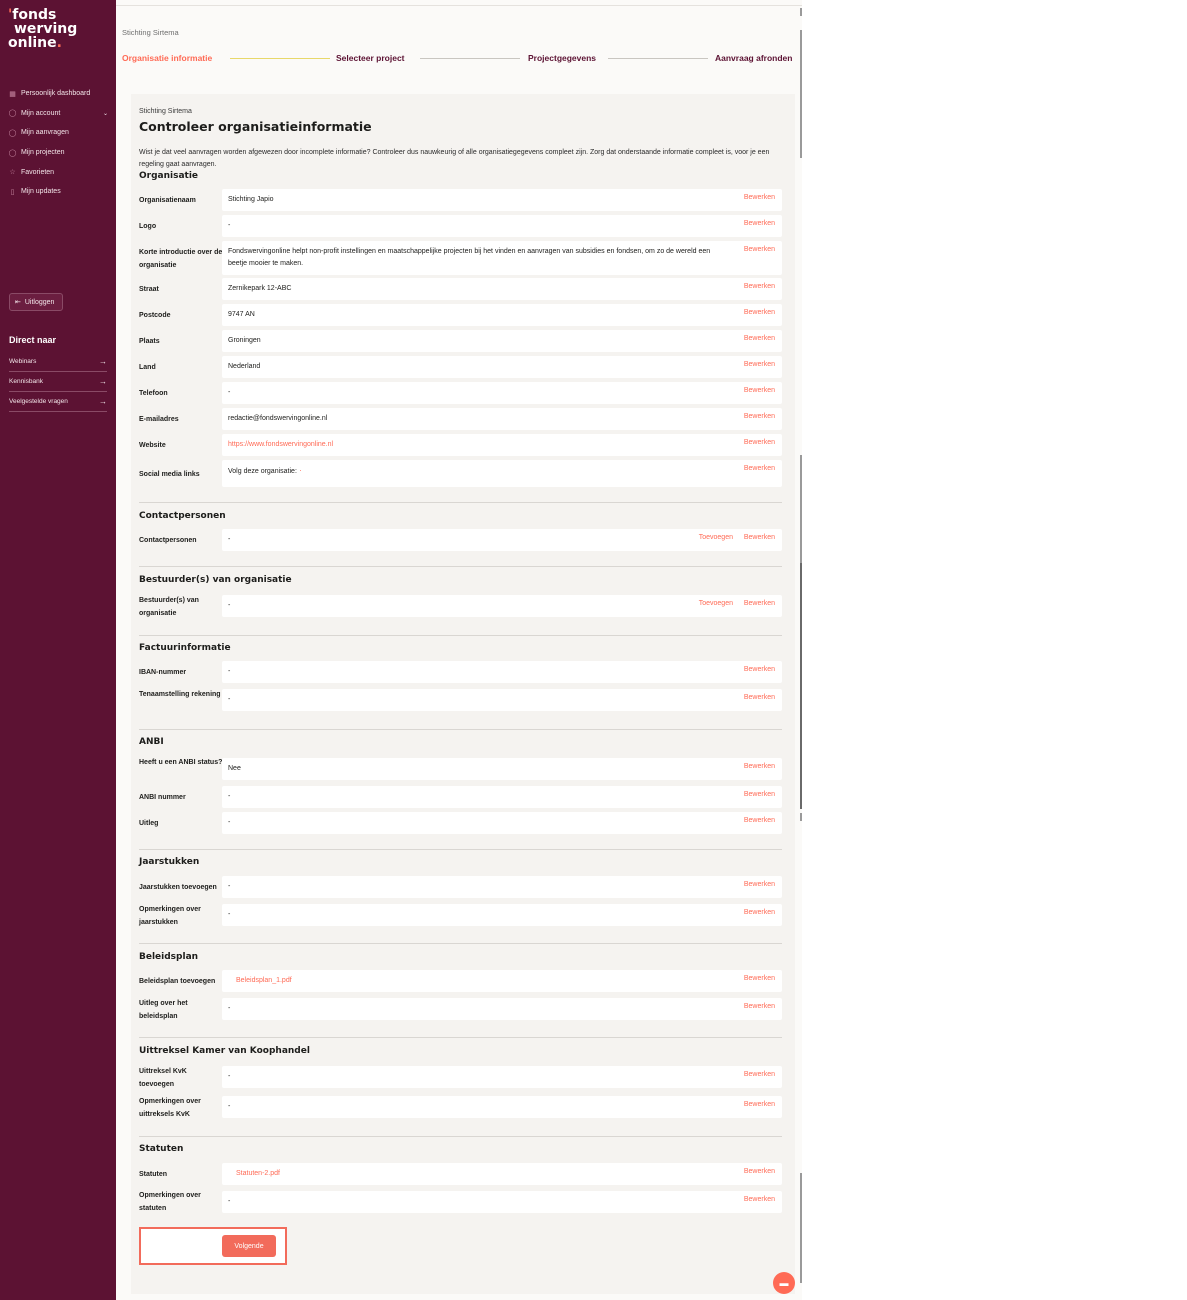 This screenshot has width=1187, height=1300. What do you see at coordinates (502, 341) in the screenshot?
I see `field-plaats: Groningen Bewerken` at bounding box center [502, 341].